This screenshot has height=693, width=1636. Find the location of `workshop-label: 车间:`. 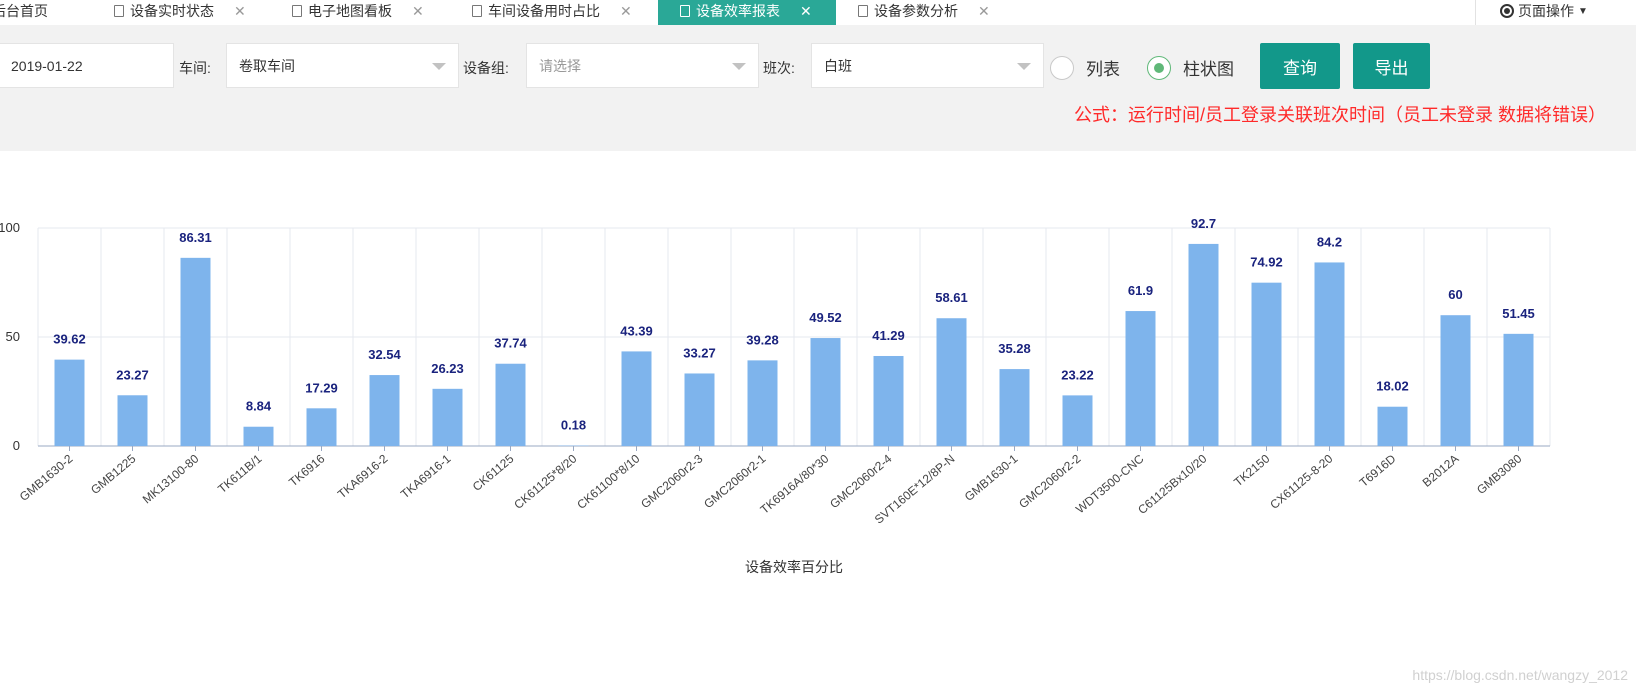

workshop-label: 车间: is located at coordinates (195, 68).